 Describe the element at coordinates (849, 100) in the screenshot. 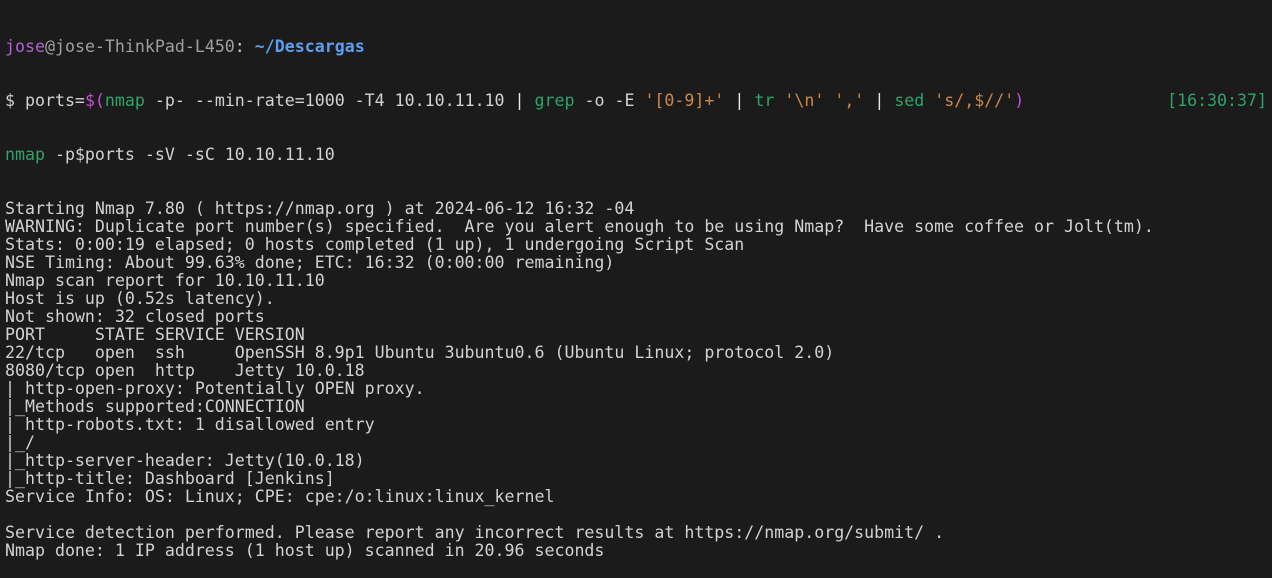

I see `command-token: ','` at that location.